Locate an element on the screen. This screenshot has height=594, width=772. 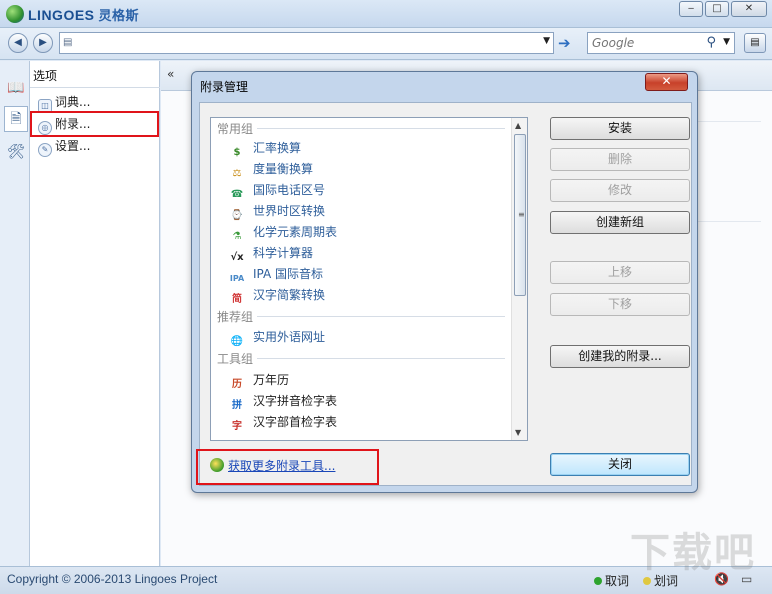
maximize-button: □ is located at coordinates (717, 9).